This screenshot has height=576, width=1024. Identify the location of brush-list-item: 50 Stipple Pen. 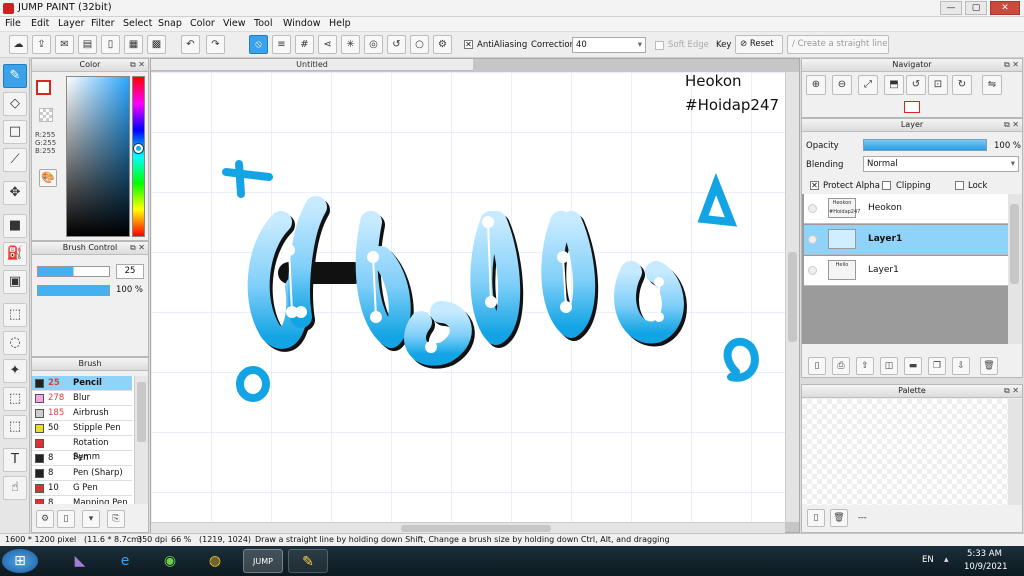
(82, 428).